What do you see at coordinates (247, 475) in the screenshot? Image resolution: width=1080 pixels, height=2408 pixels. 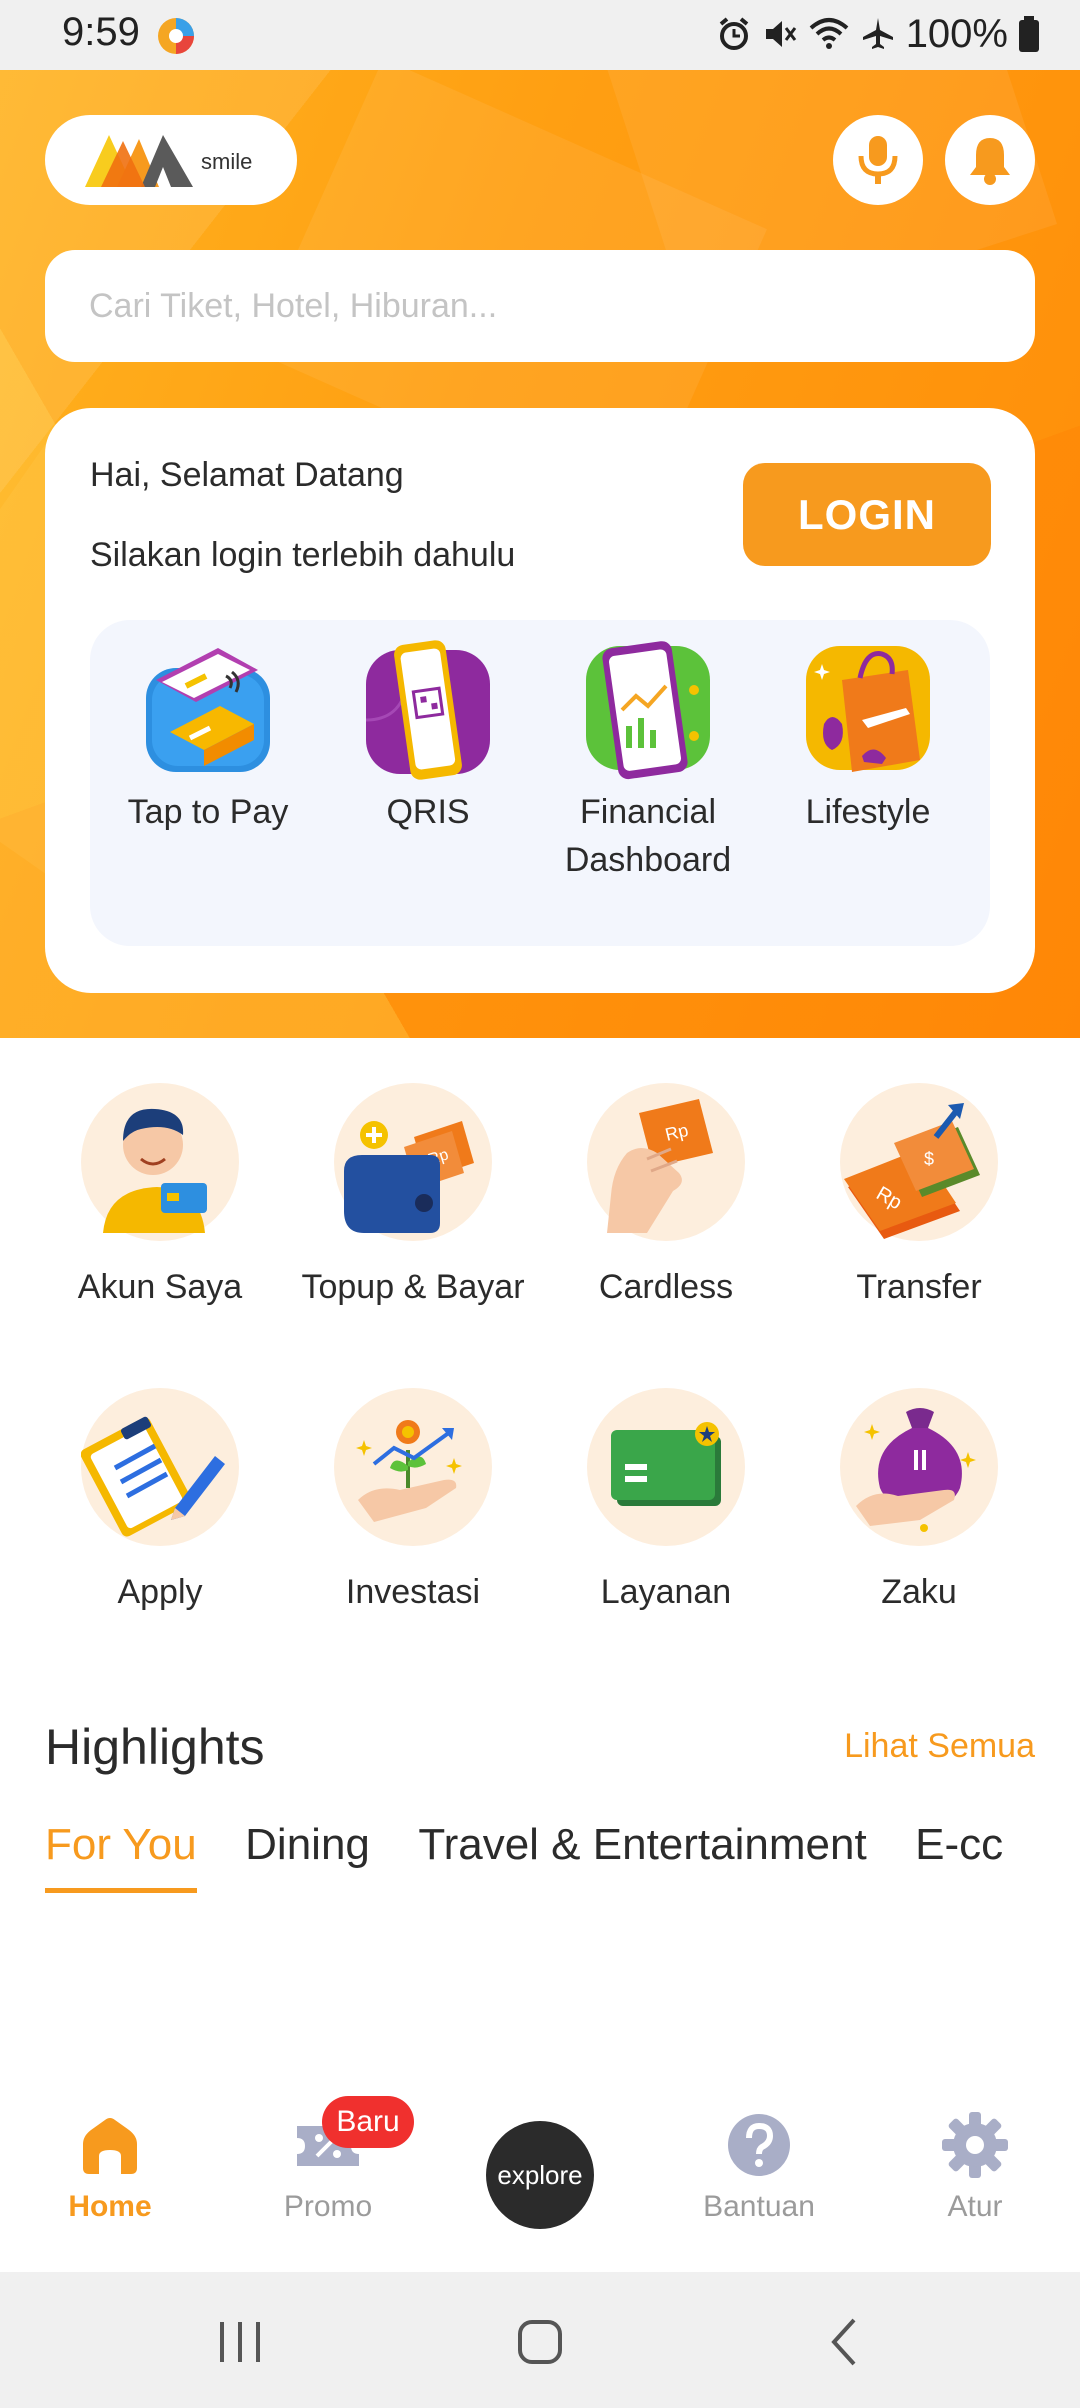 I see `greeting-text: Hai, Selamat Datang` at bounding box center [247, 475].